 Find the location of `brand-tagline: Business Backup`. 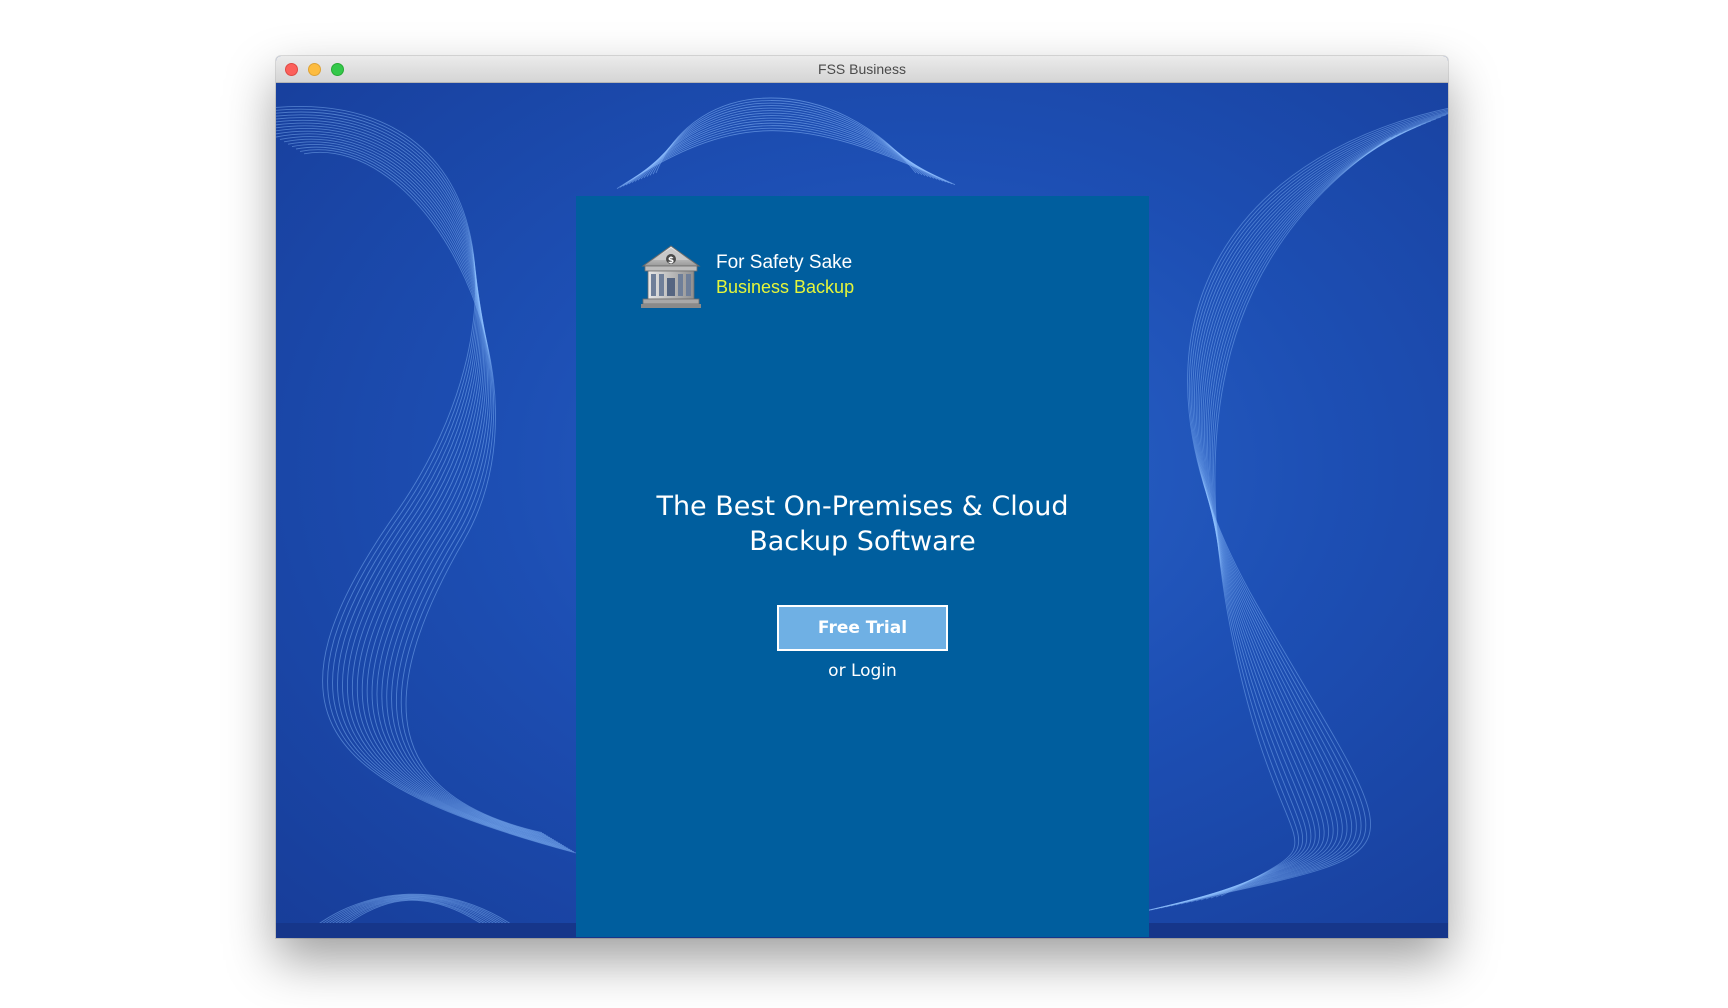

brand-tagline: Business Backup is located at coordinates (785, 287).